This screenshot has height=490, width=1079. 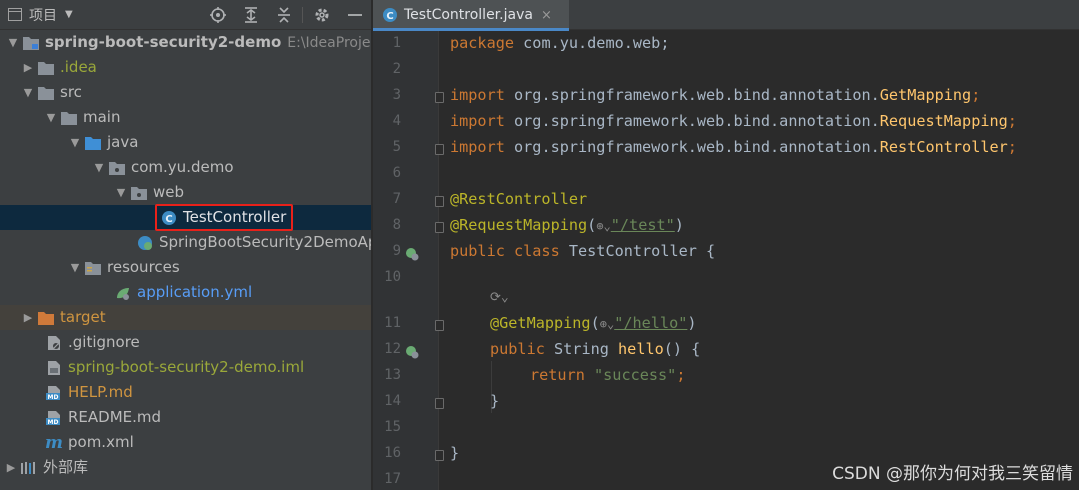 I want to click on svg-text: C, so click(x=168, y=219).